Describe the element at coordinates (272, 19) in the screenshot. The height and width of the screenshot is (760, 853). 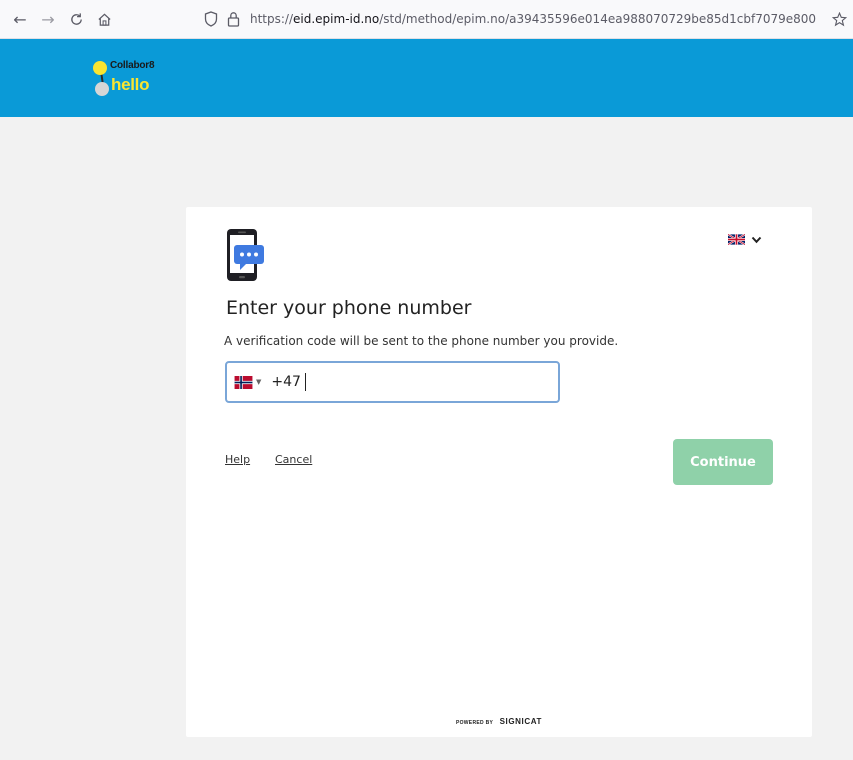
I see `url-prefix: https://` at that location.